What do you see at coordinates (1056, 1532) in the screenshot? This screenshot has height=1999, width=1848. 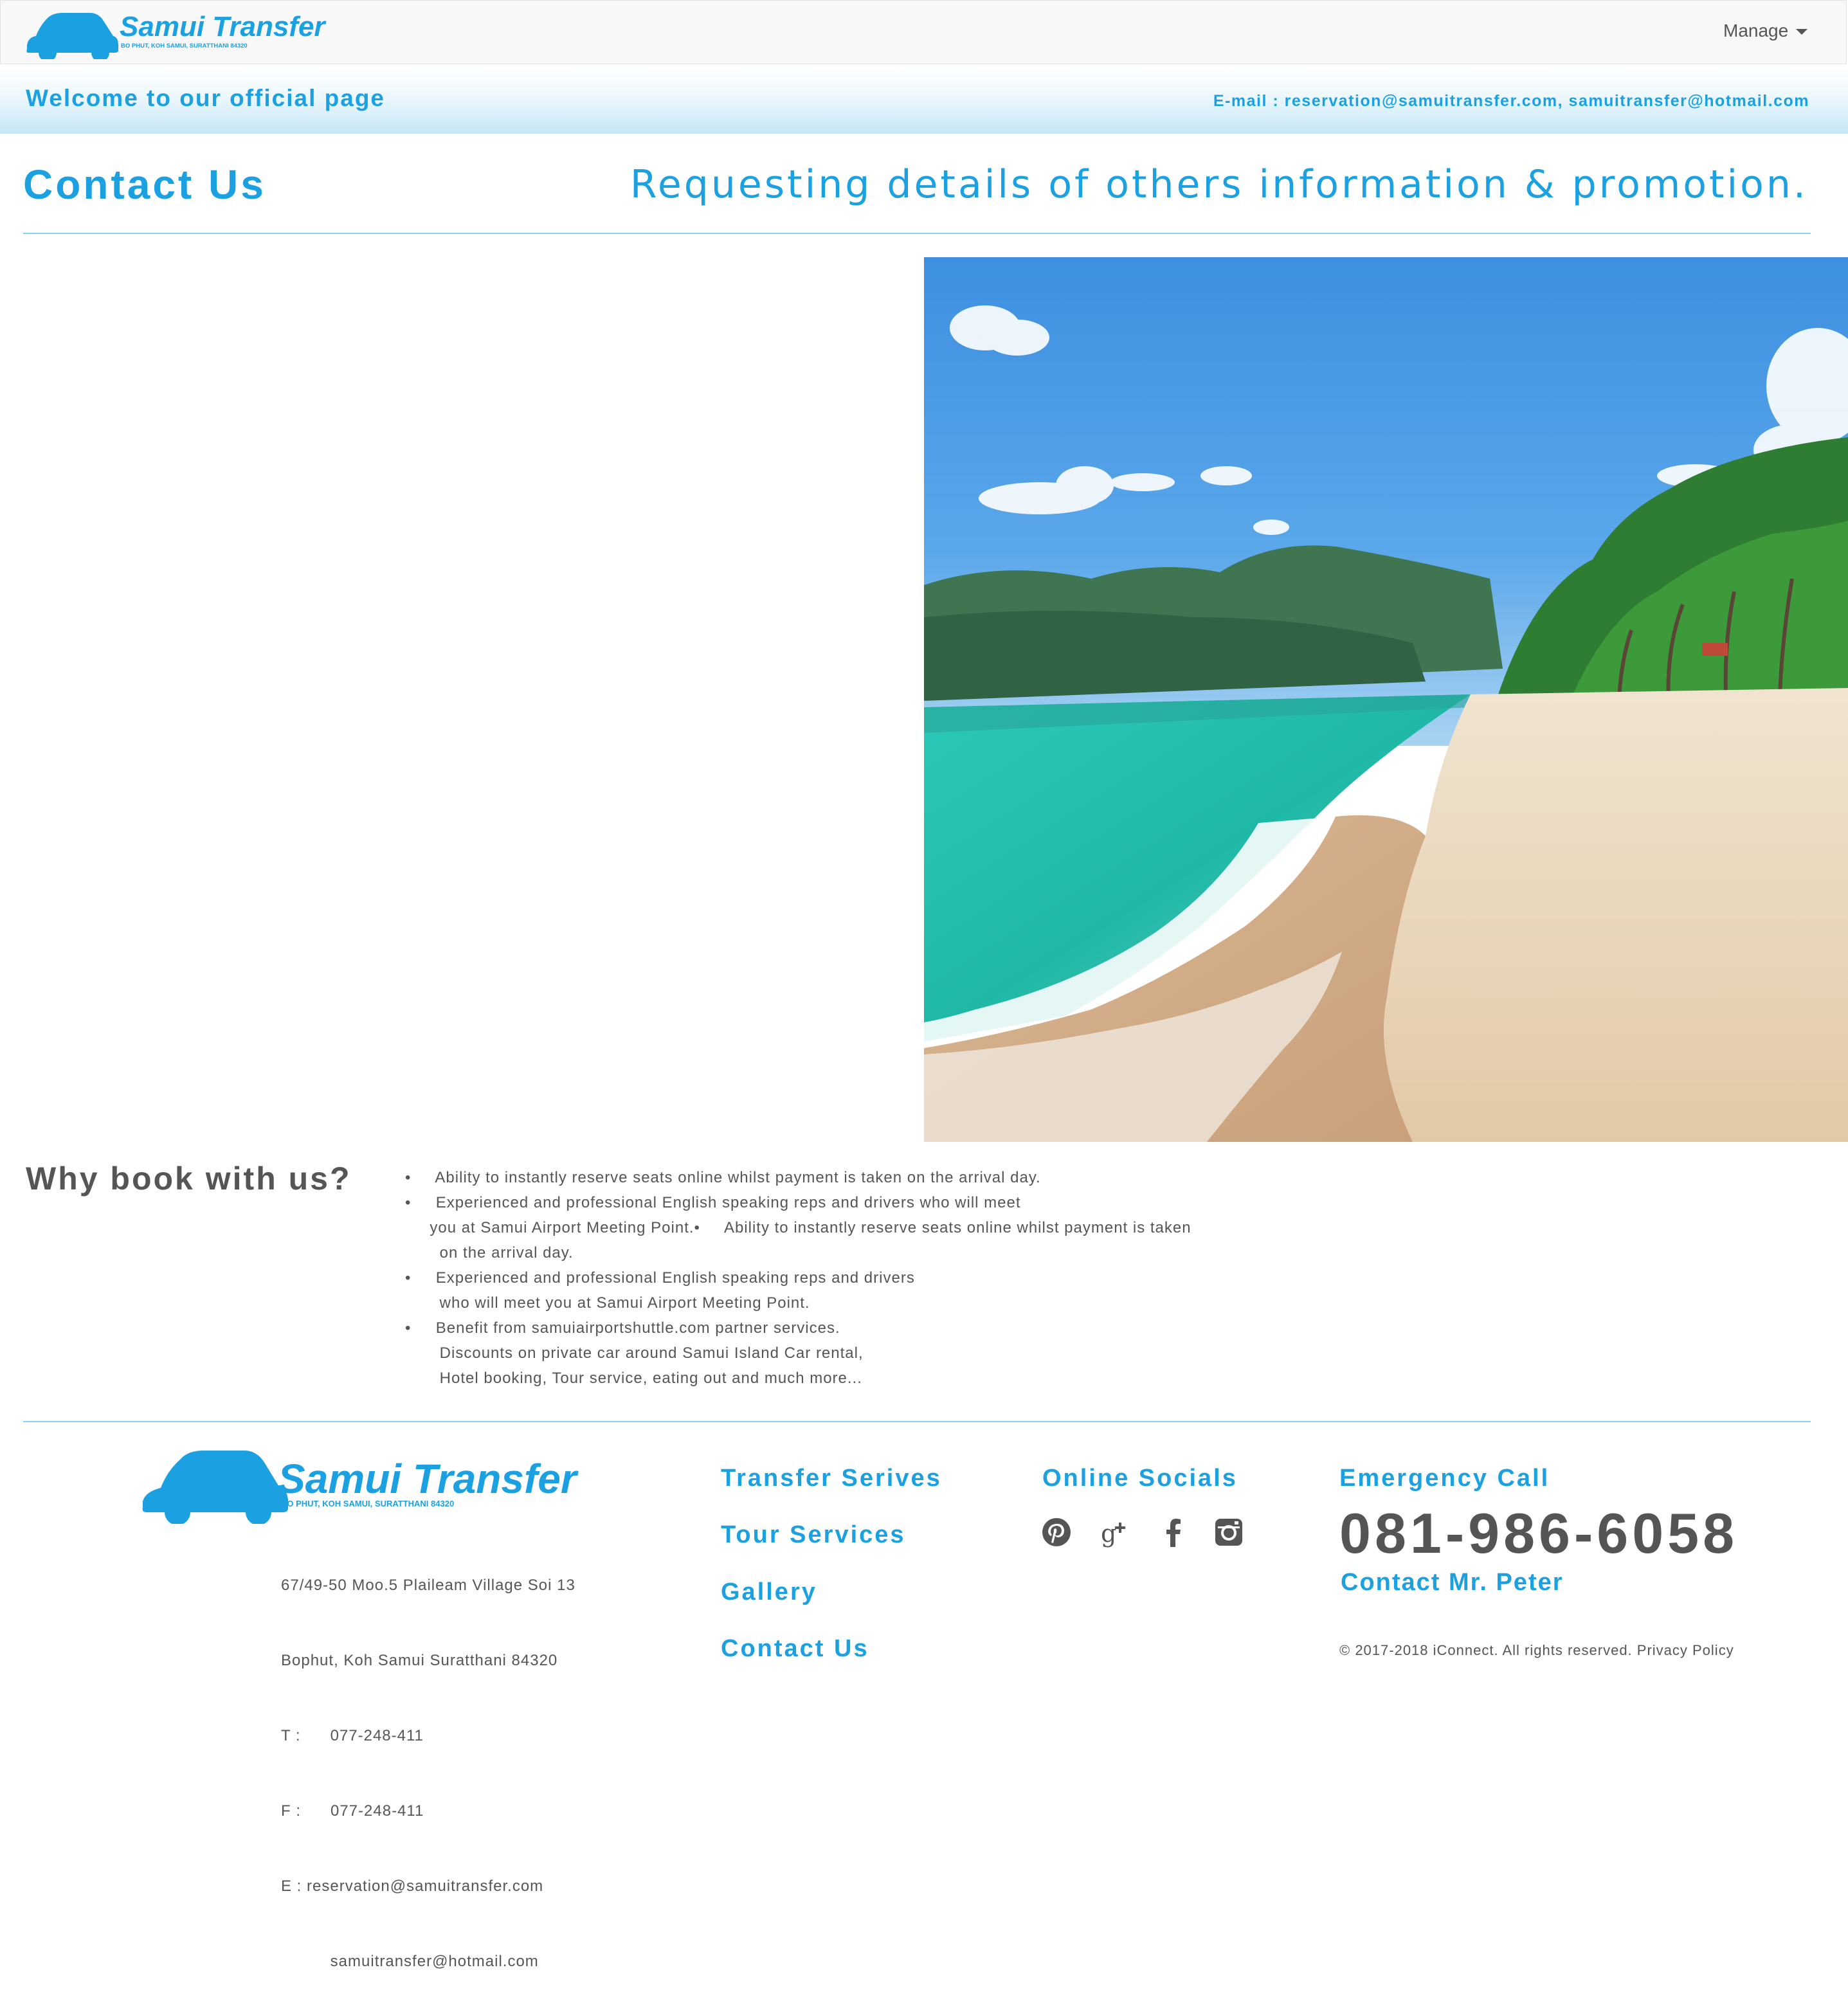 I see `pinterest-icon` at bounding box center [1056, 1532].